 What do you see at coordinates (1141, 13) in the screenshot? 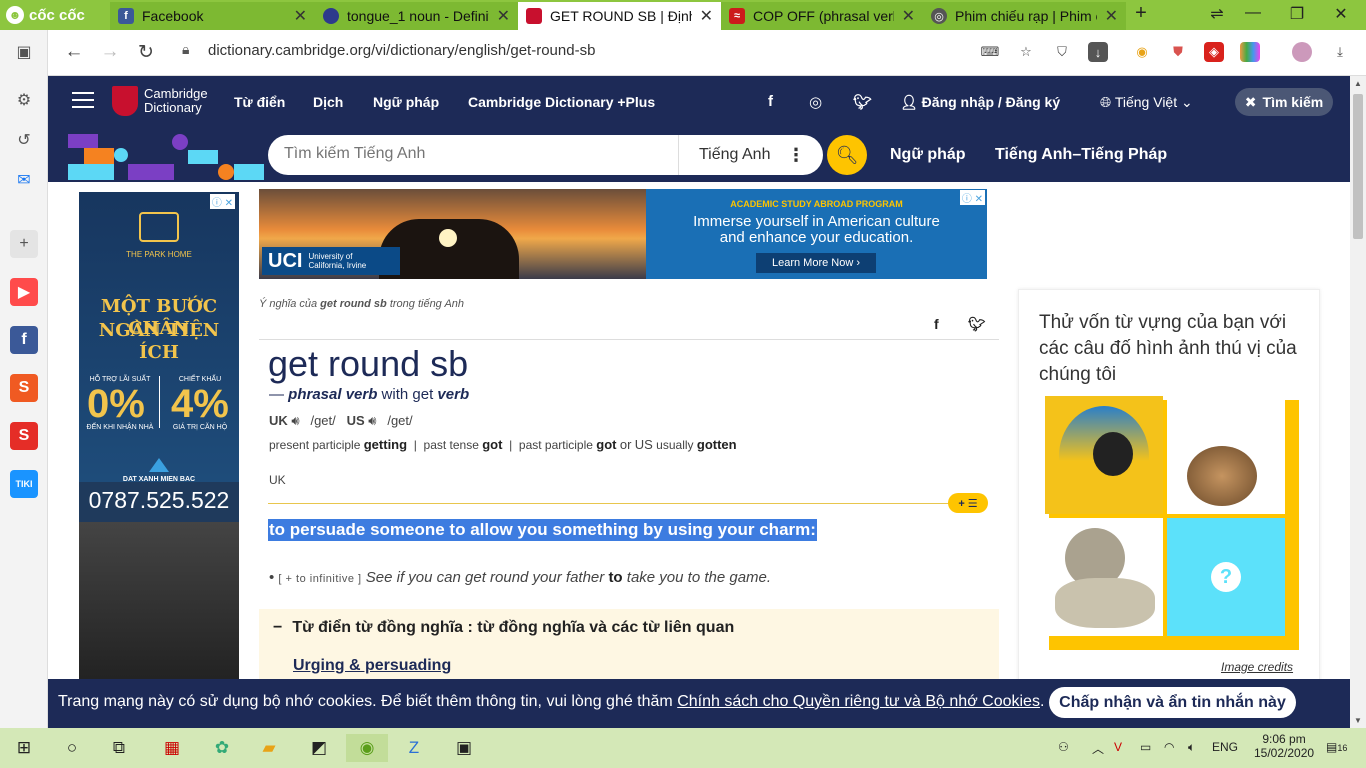
I see `new-tab-button: +` at bounding box center [1141, 13].